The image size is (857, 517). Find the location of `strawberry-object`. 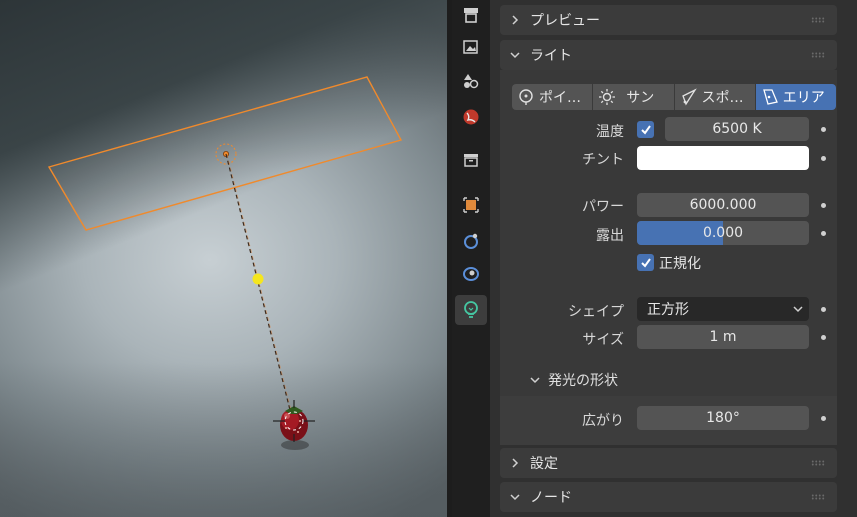

strawberry-object is located at coordinates (294, 428).